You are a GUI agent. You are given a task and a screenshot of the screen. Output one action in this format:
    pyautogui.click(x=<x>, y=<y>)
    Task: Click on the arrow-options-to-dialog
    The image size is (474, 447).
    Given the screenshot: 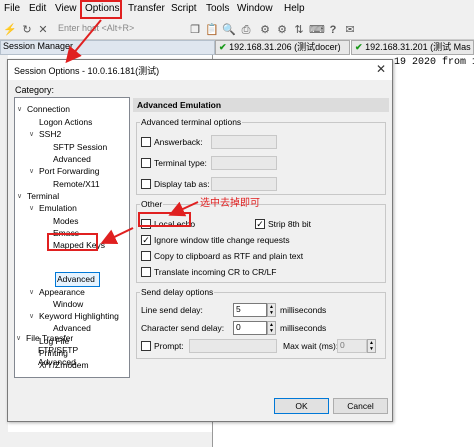 What is the action you would take?
    pyautogui.click(x=83, y=41)
    